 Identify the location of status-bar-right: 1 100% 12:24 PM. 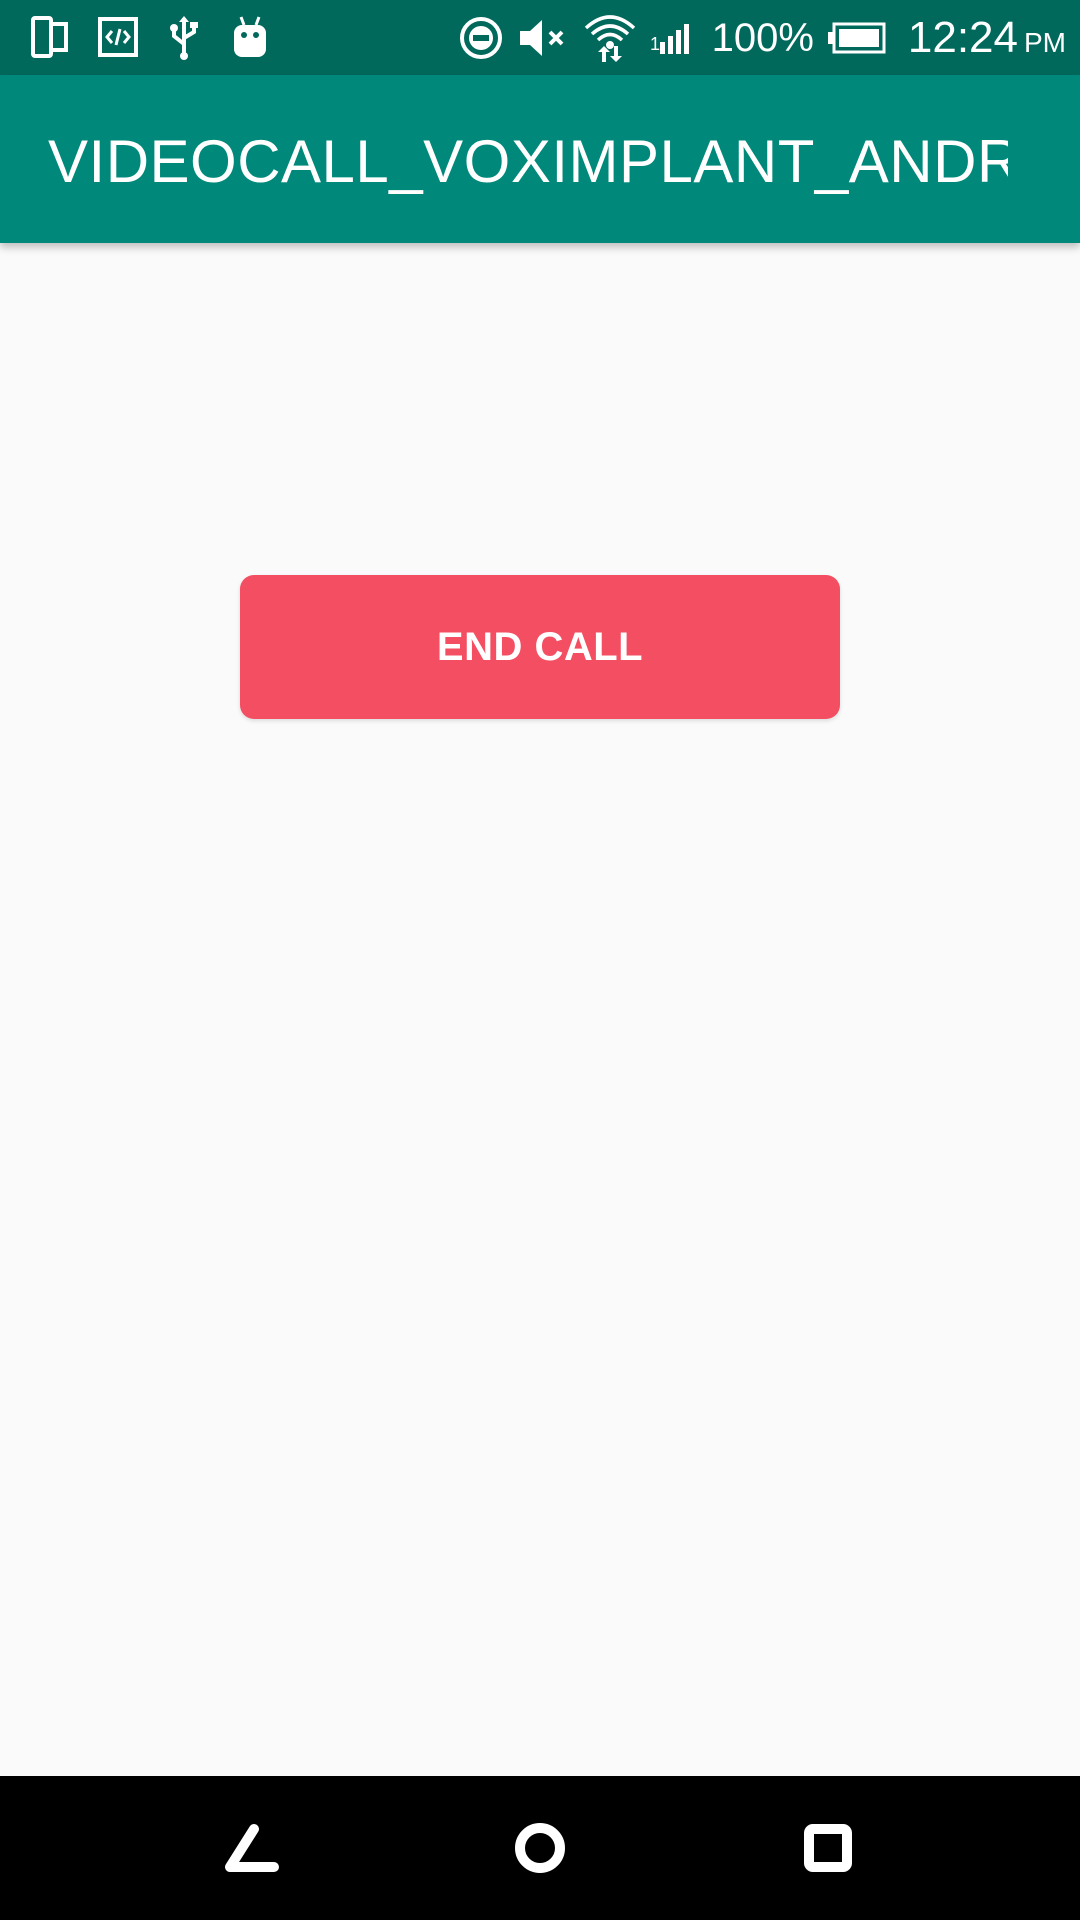
(762, 38).